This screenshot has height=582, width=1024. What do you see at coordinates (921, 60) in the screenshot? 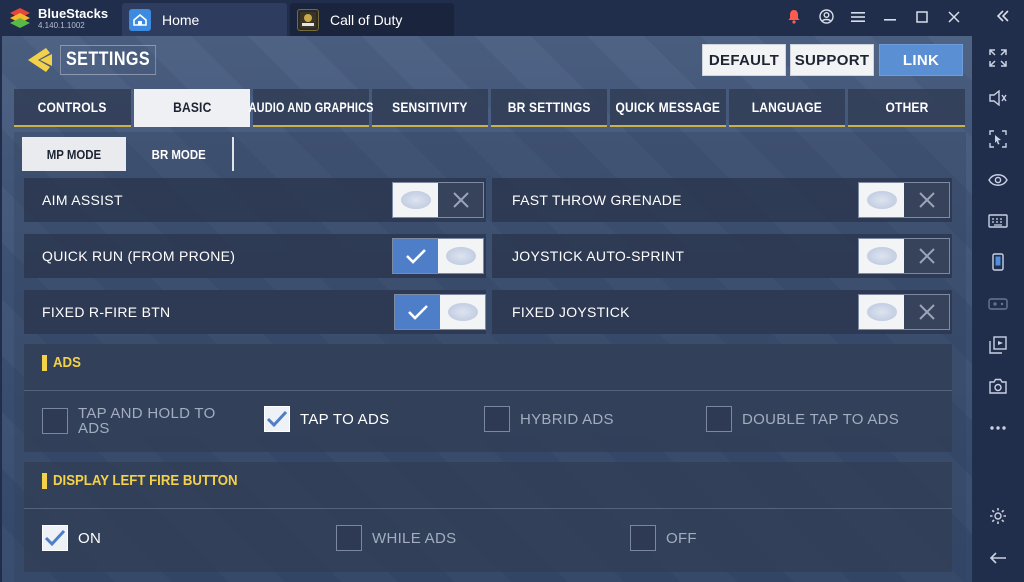
I see `link-button: LINK` at bounding box center [921, 60].